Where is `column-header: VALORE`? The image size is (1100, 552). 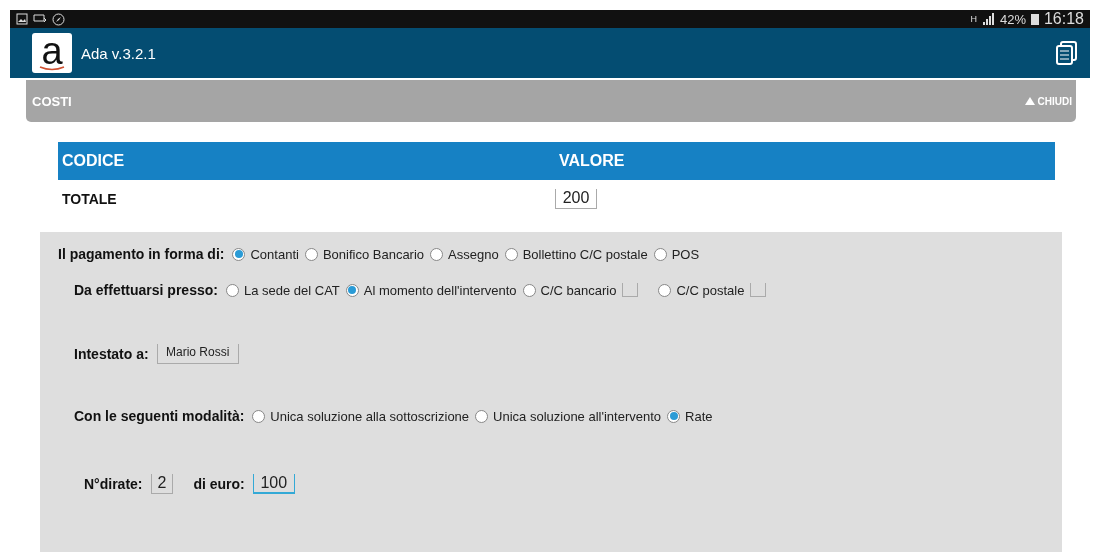 column-header: VALORE is located at coordinates (592, 161).